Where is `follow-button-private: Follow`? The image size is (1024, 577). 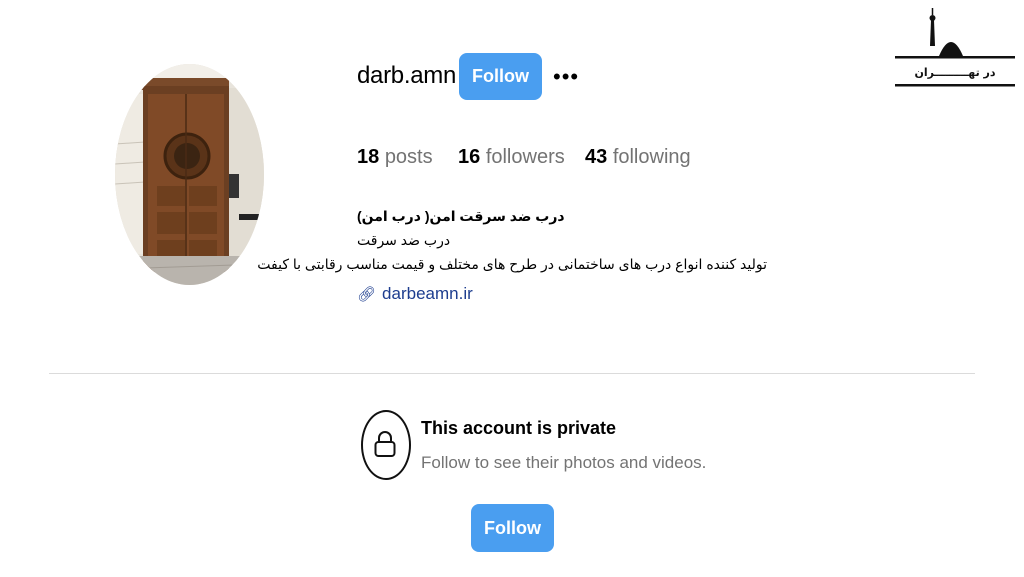 follow-button-private: Follow is located at coordinates (512, 528).